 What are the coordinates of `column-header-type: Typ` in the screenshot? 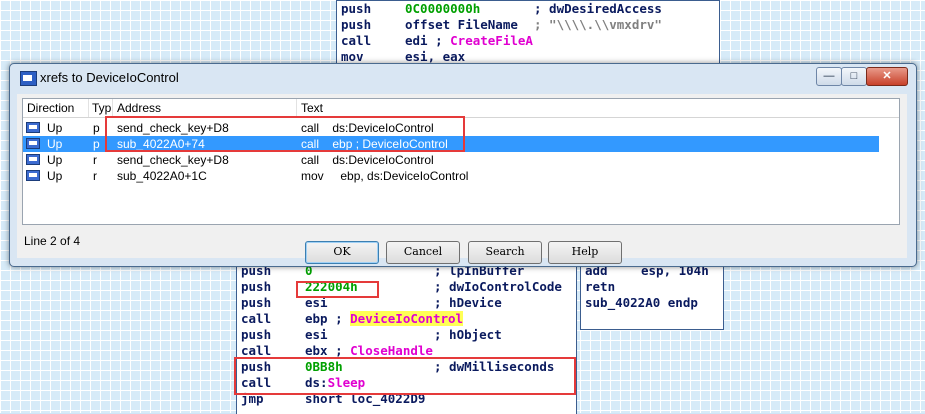 It's located at (101, 108).